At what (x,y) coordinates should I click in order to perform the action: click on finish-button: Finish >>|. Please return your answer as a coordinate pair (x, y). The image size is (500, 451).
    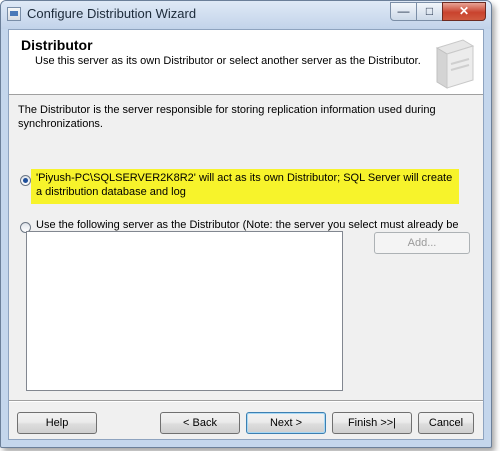
    Looking at the image, I should click on (372, 423).